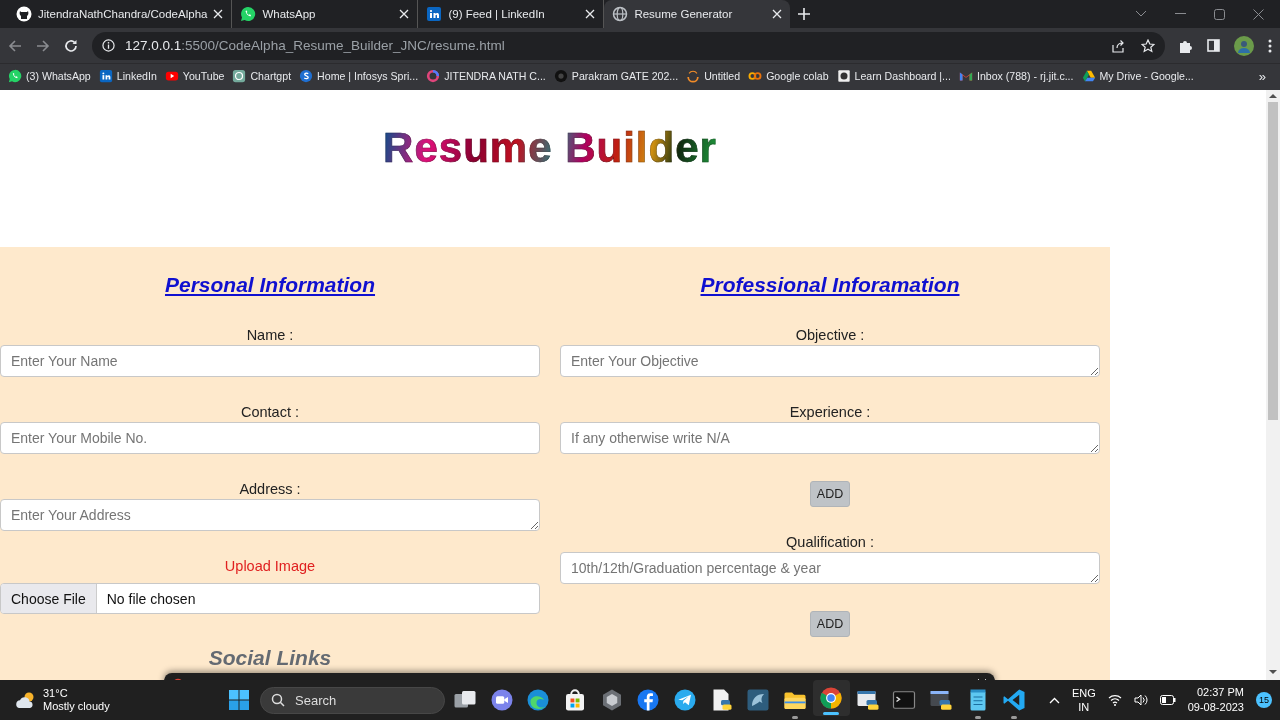  What do you see at coordinates (270, 598) in the screenshot?
I see `file-input: Choose File No file chosen` at bounding box center [270, 598].